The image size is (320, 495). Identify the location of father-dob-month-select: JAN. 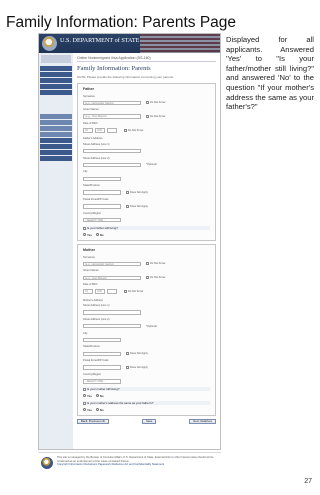
(100, 130).